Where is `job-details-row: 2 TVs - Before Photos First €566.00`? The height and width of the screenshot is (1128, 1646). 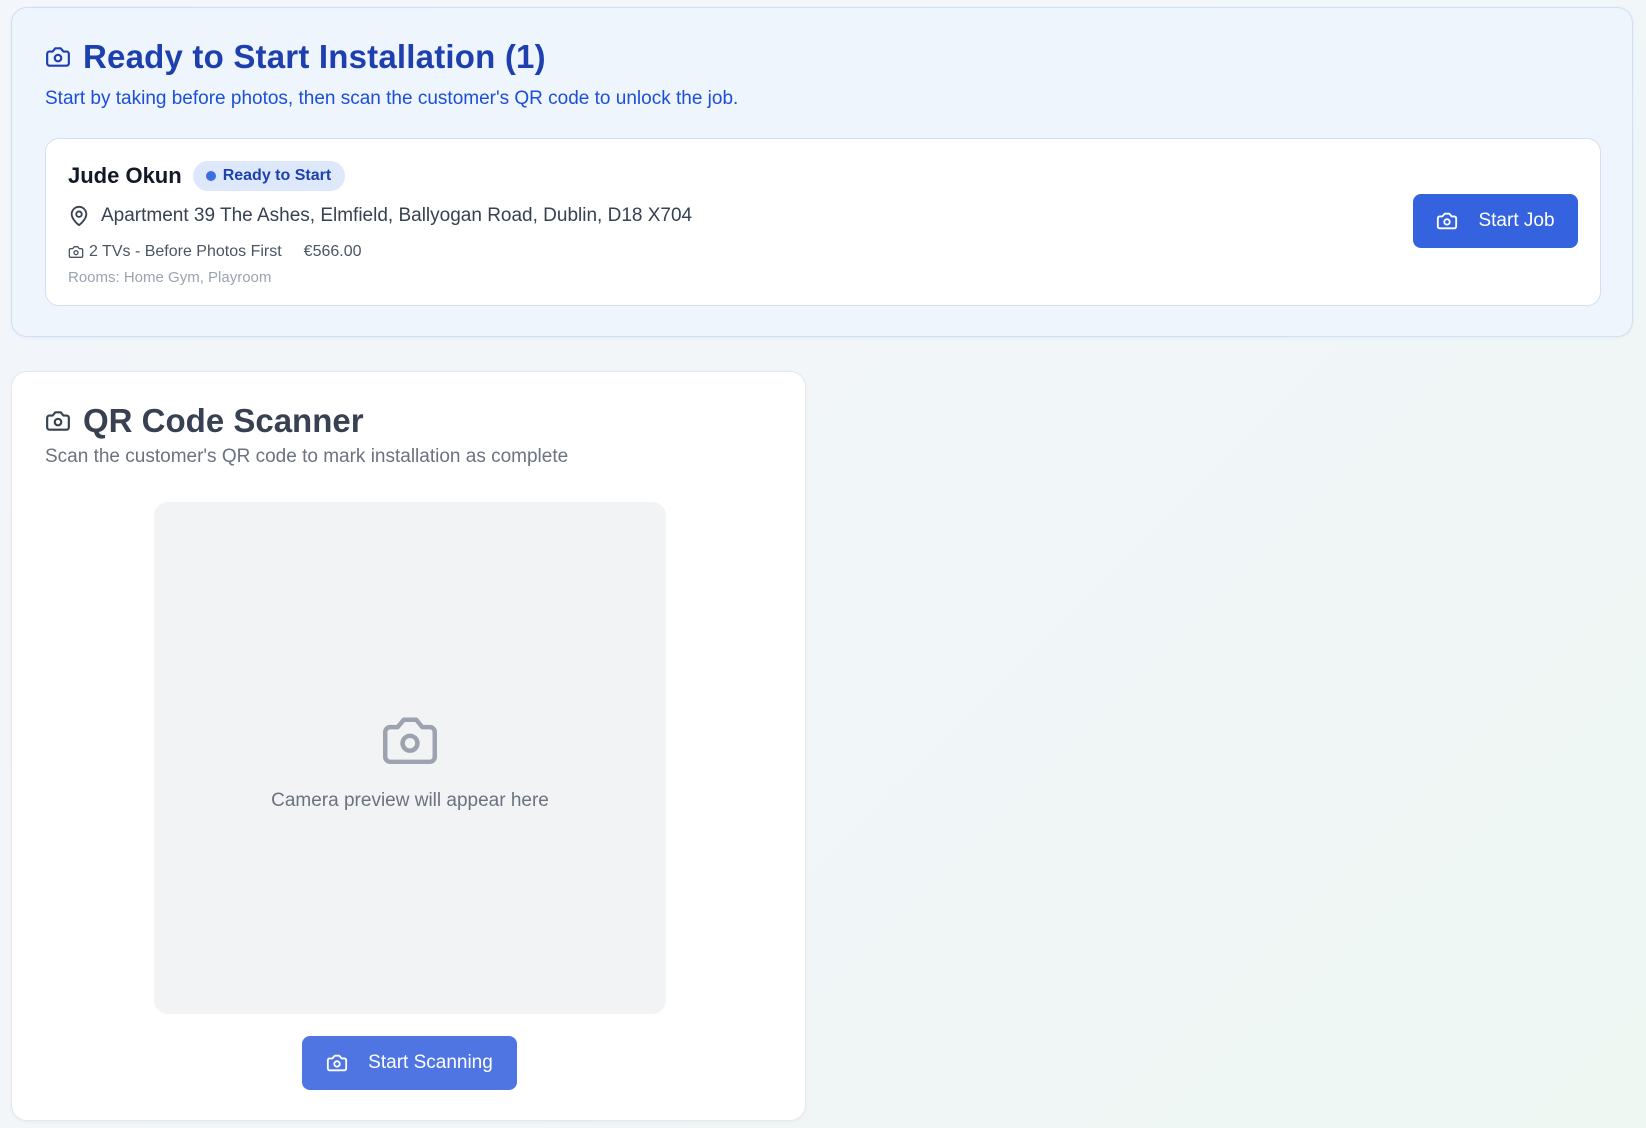 job-details-row: 2 TVs - Before Photos First €566.00 is located at coordinates (215, 252).